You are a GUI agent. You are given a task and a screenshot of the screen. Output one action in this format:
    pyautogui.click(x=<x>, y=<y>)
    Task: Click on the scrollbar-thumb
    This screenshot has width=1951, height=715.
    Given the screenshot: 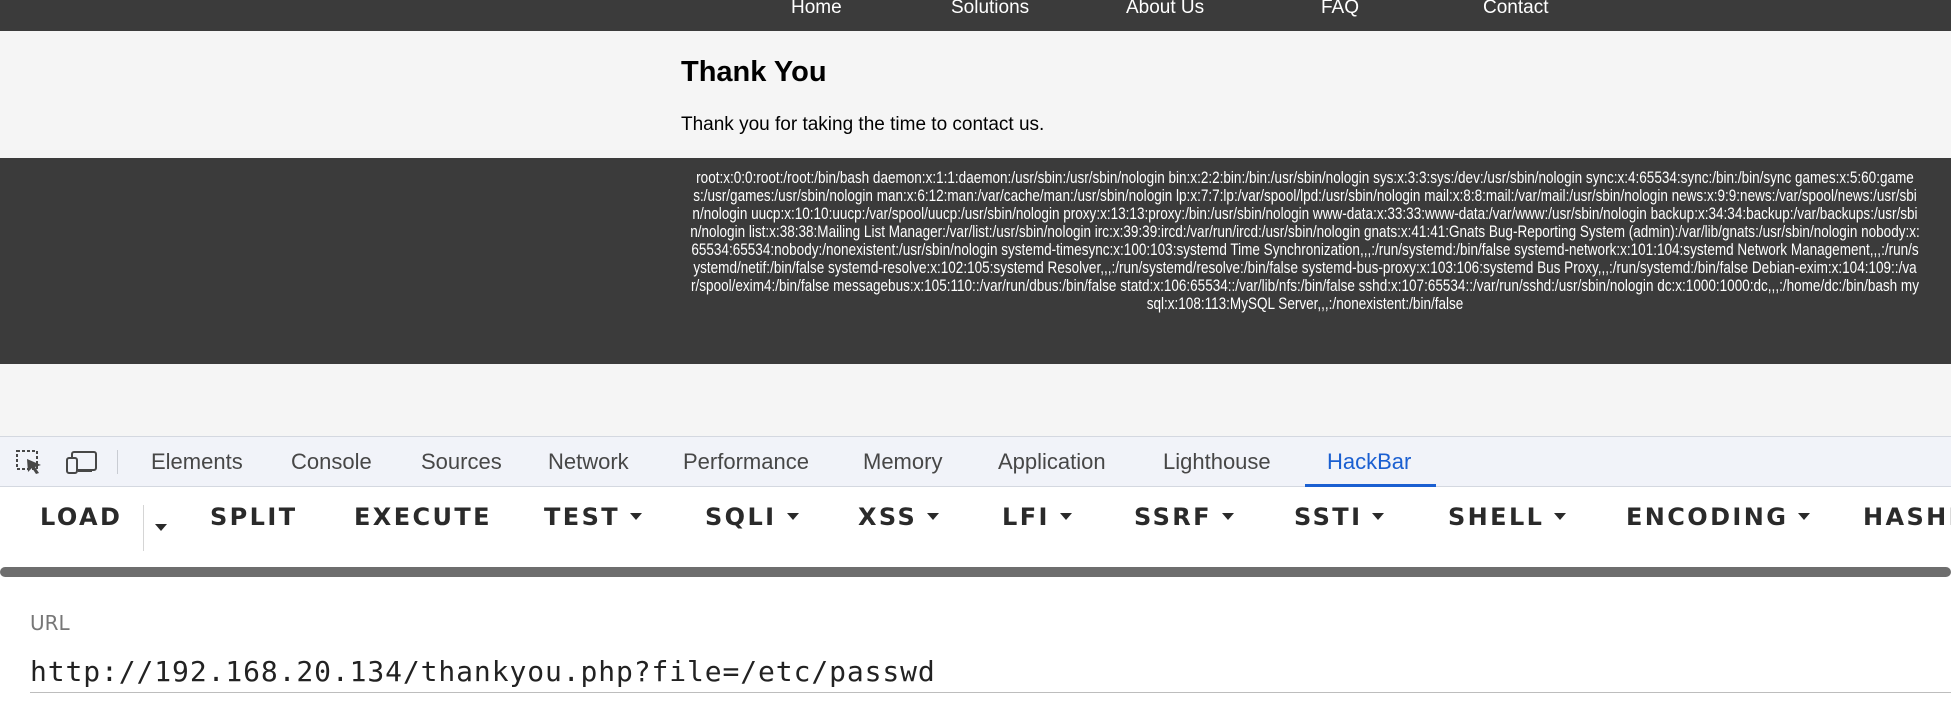 What is the action you would take?
    pyautogui.click(x=975, y=572)
    